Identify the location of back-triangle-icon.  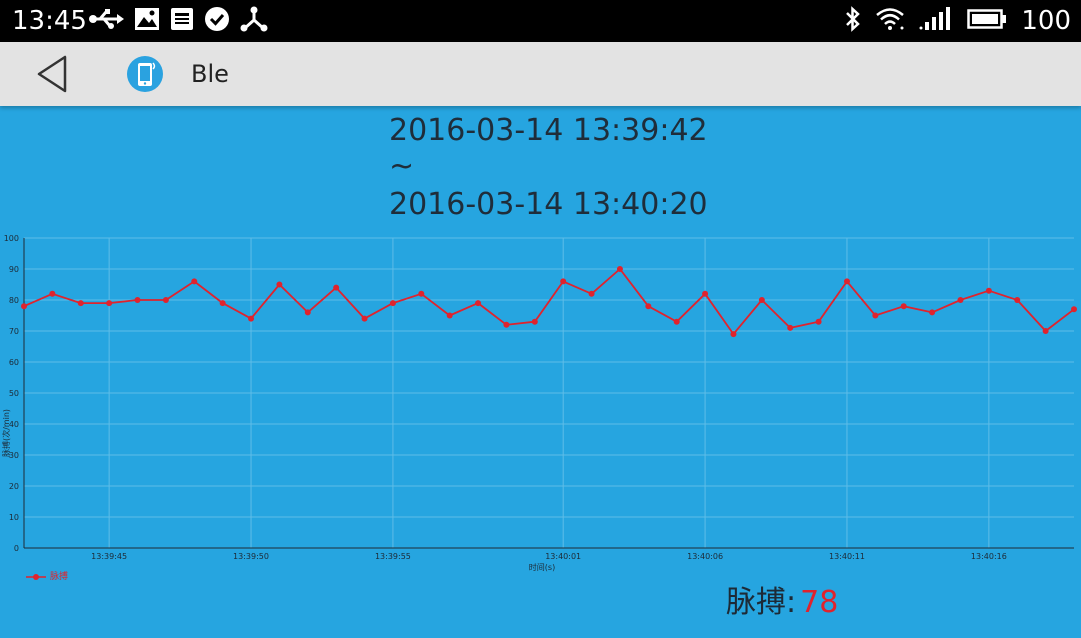
(52, 74).